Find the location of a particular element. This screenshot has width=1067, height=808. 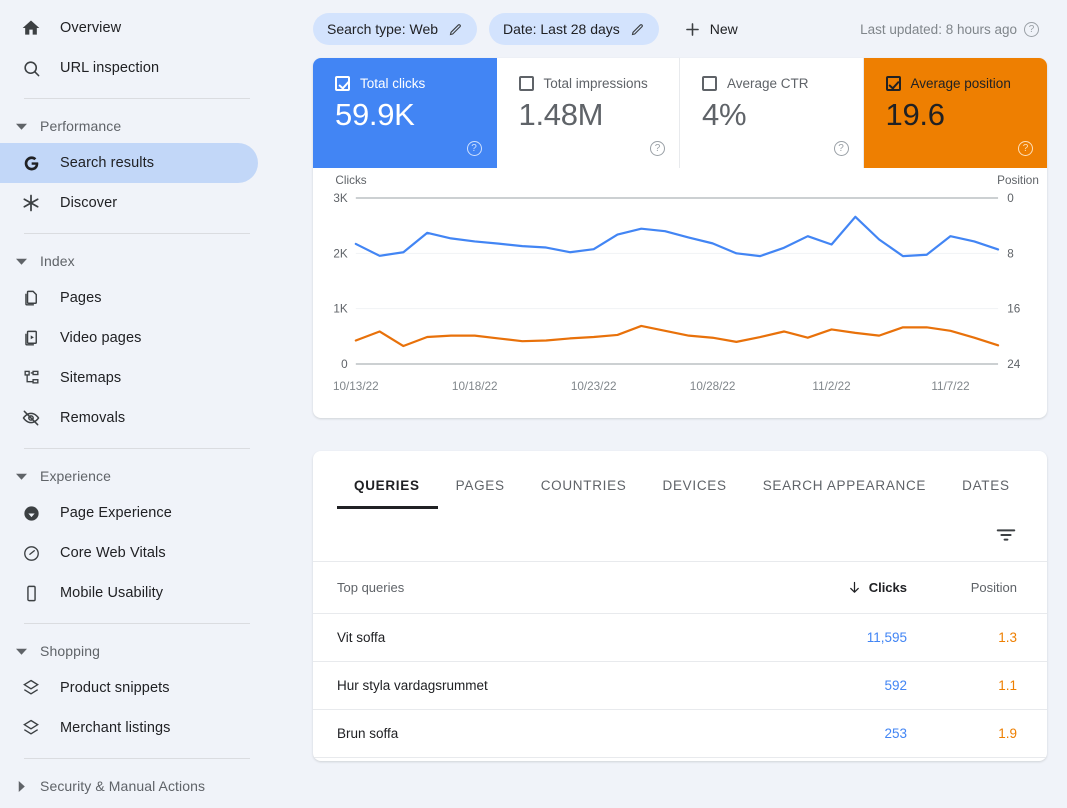

sidebar-item-overview: Overview is located at coordinates (129, 28).